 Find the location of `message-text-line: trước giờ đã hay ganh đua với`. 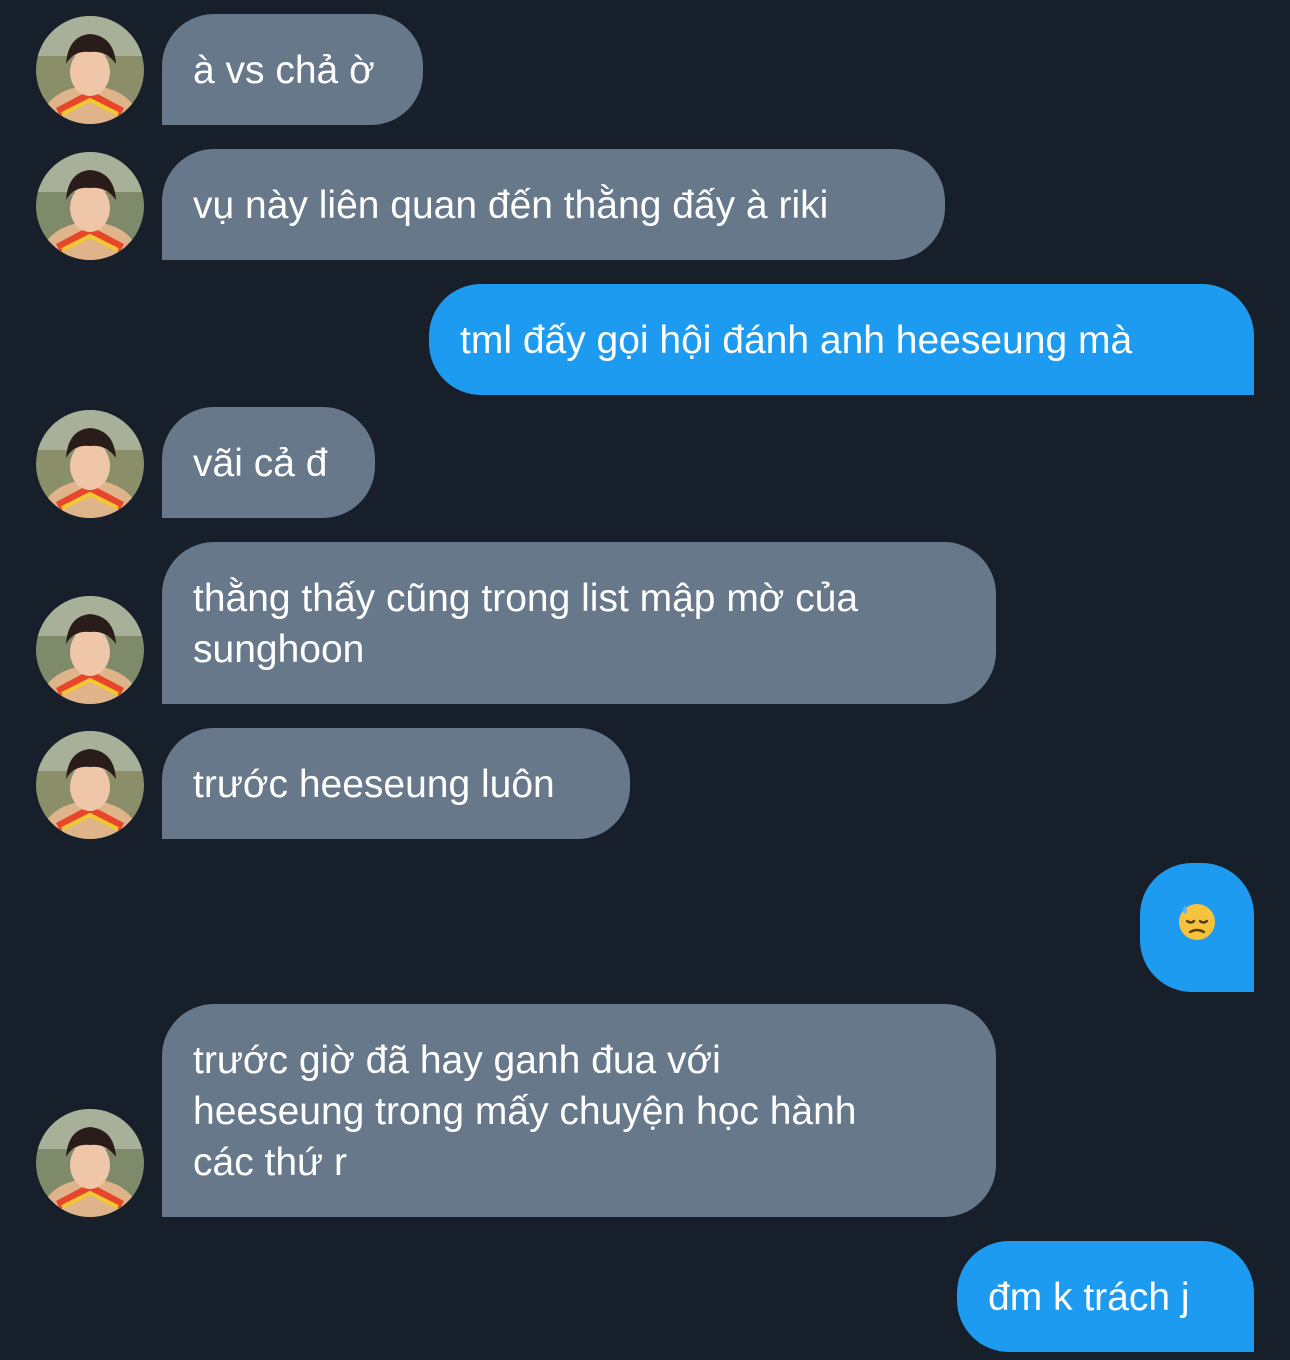

message-text-line: trước giờ đã hay ganh đua với is located at coordinates (457, 1060).